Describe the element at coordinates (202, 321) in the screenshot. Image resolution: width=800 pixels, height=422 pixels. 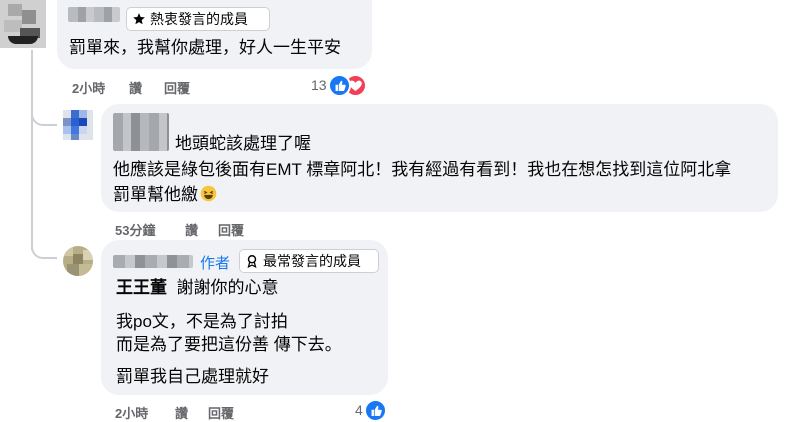
I see `comment-text-line: 我po文，不是為了討拍` at that location.